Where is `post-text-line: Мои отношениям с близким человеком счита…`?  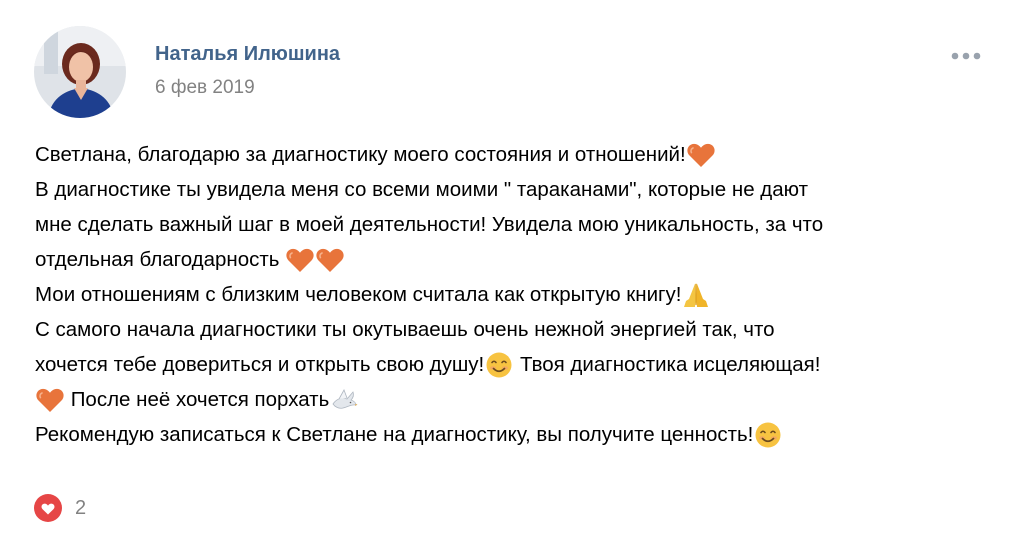
post-text-line: Мои отношениям с близким человеком счита… is located at coordinates (522, 294).